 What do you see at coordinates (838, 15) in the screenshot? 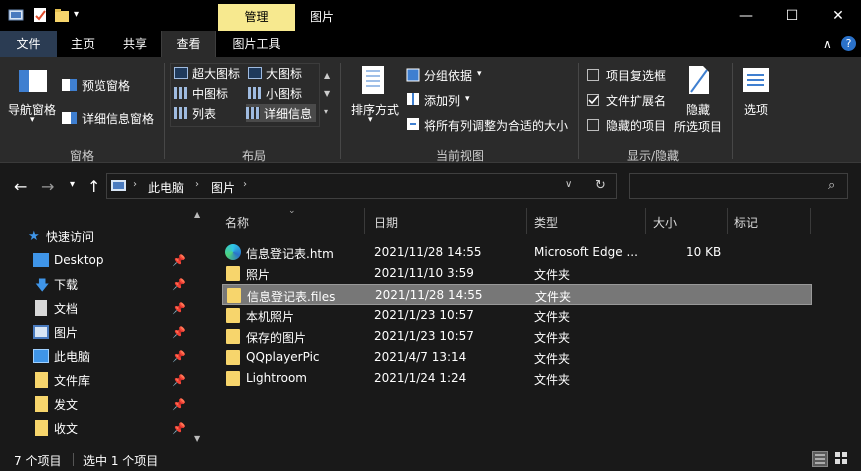
I see `close-button: ✕` at bounding box center [838, 15].